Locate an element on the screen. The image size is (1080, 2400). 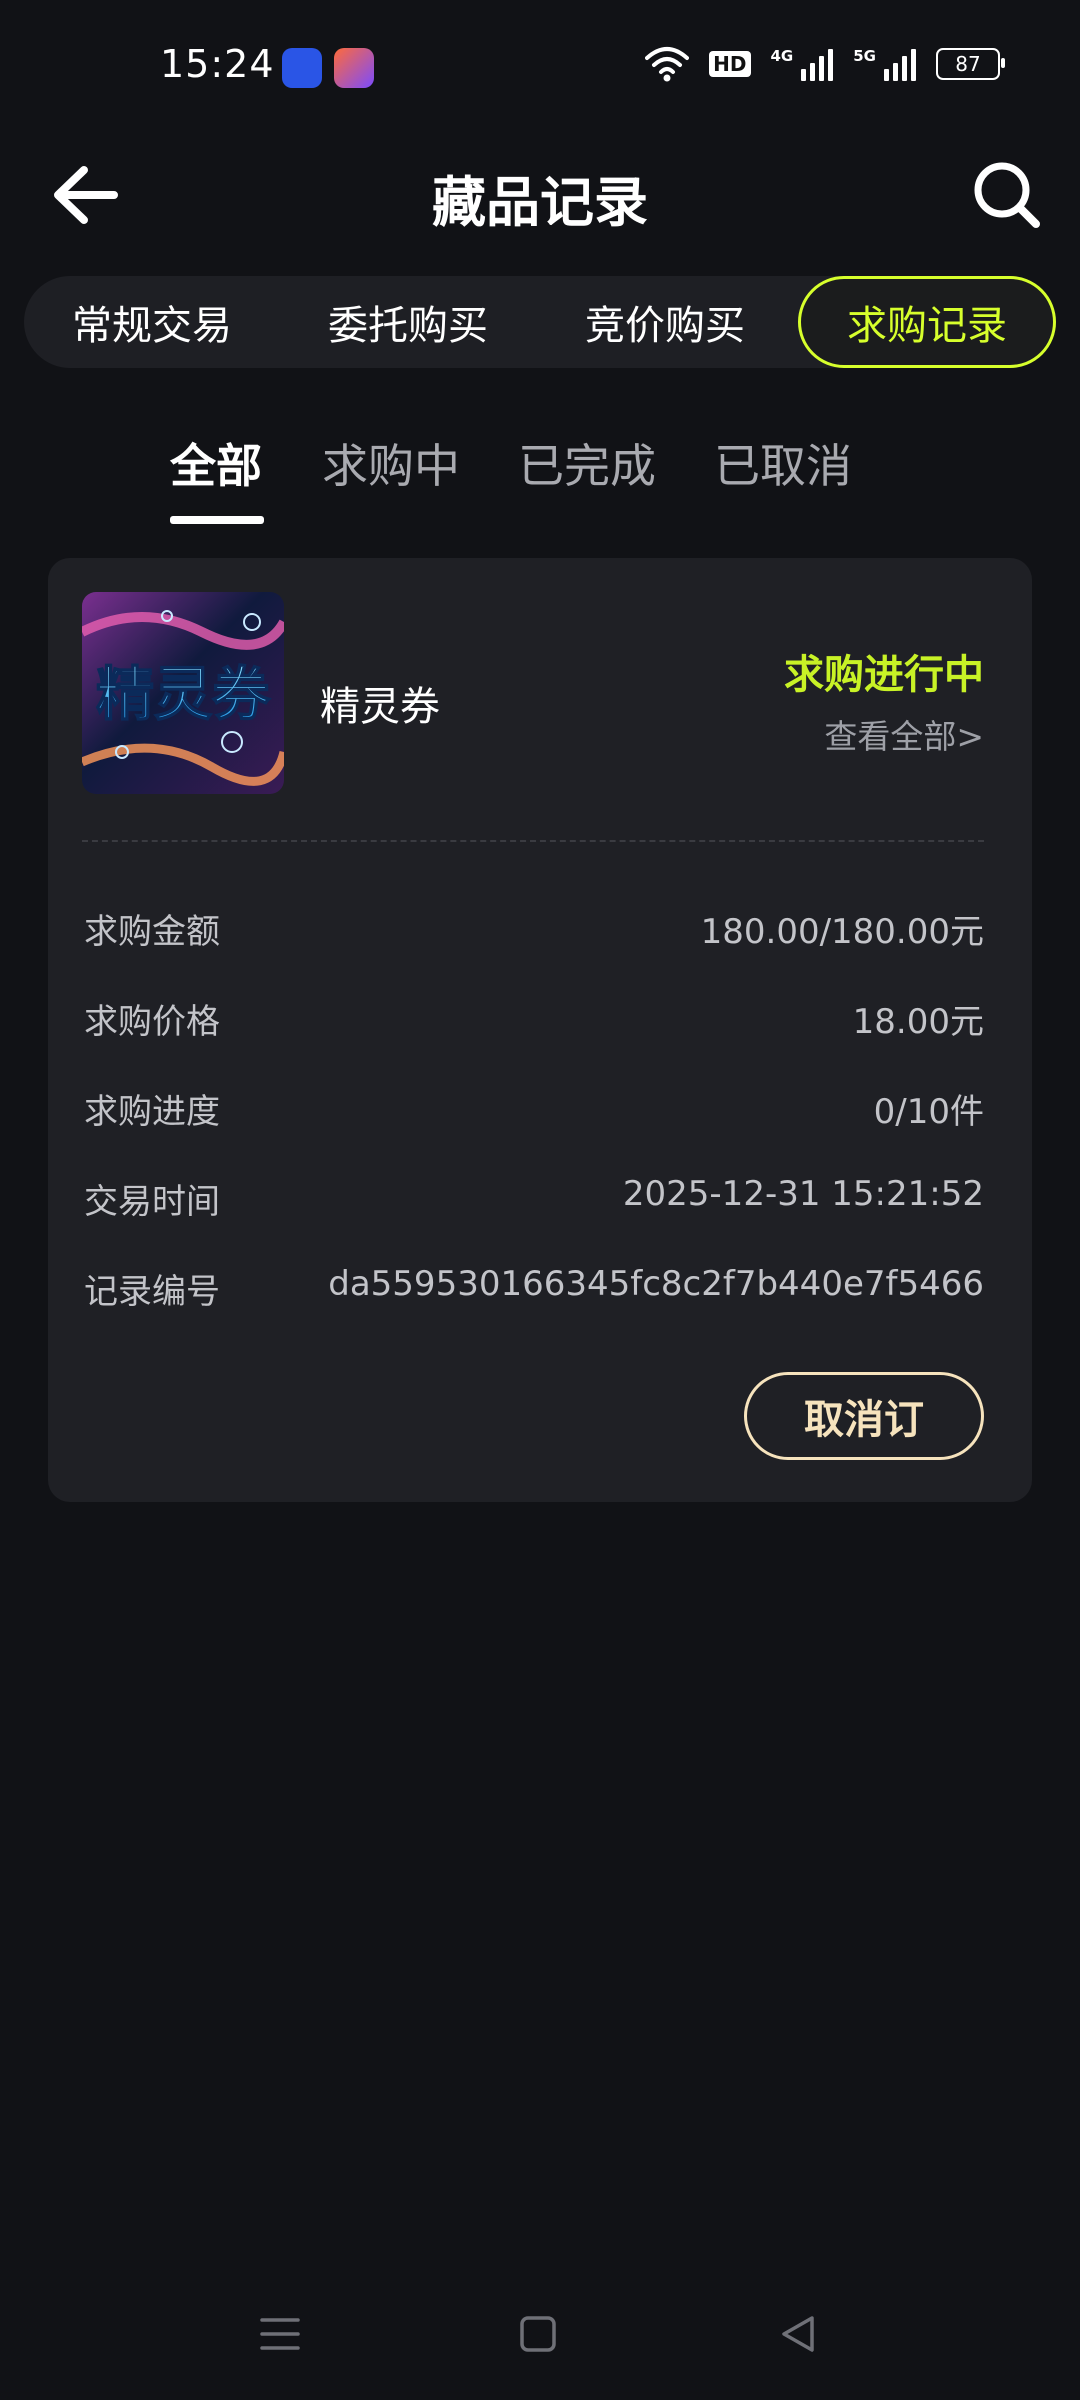
status-icons: HD 4G 5G 87 is located at coordinates (825, 64).